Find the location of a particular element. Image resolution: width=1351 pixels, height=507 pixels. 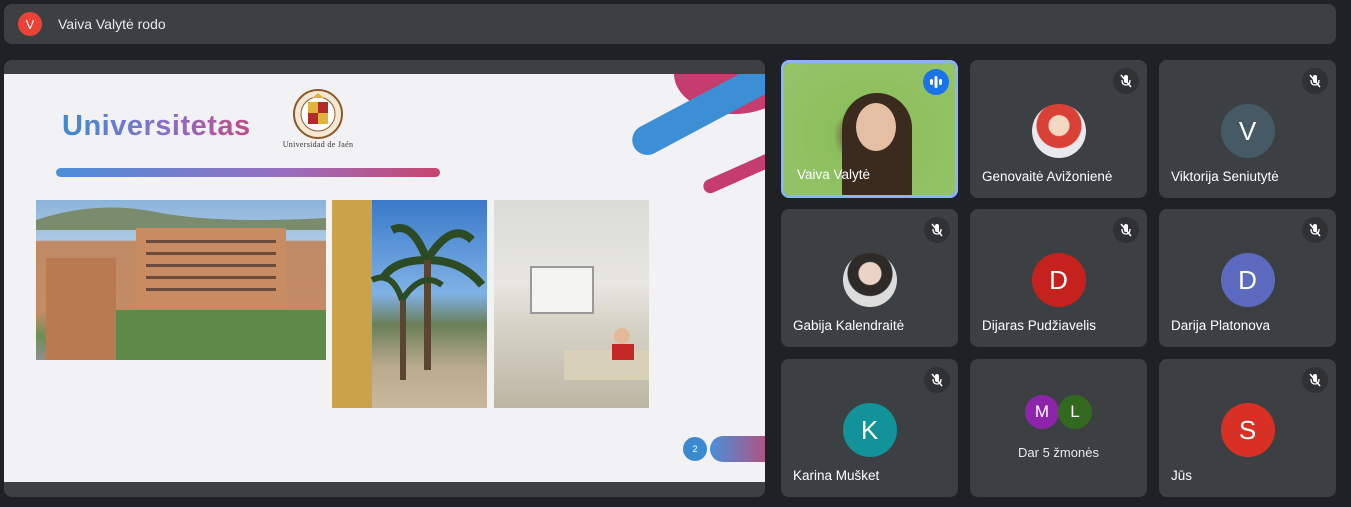

self-tile: S Jūs is located at coordinates (1247, 428).